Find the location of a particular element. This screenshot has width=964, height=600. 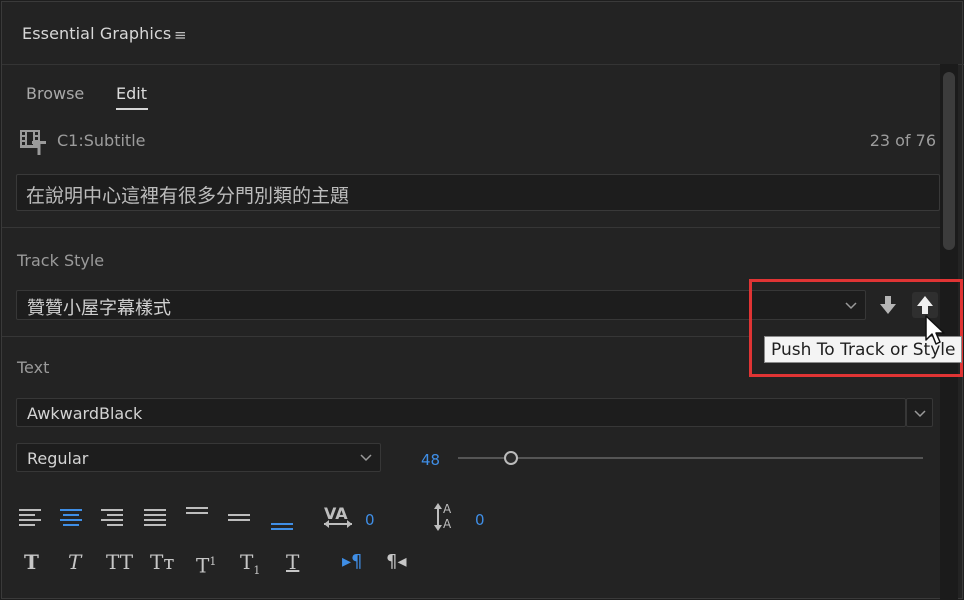

caption-clip-icon is located at coordinates (33, 142).